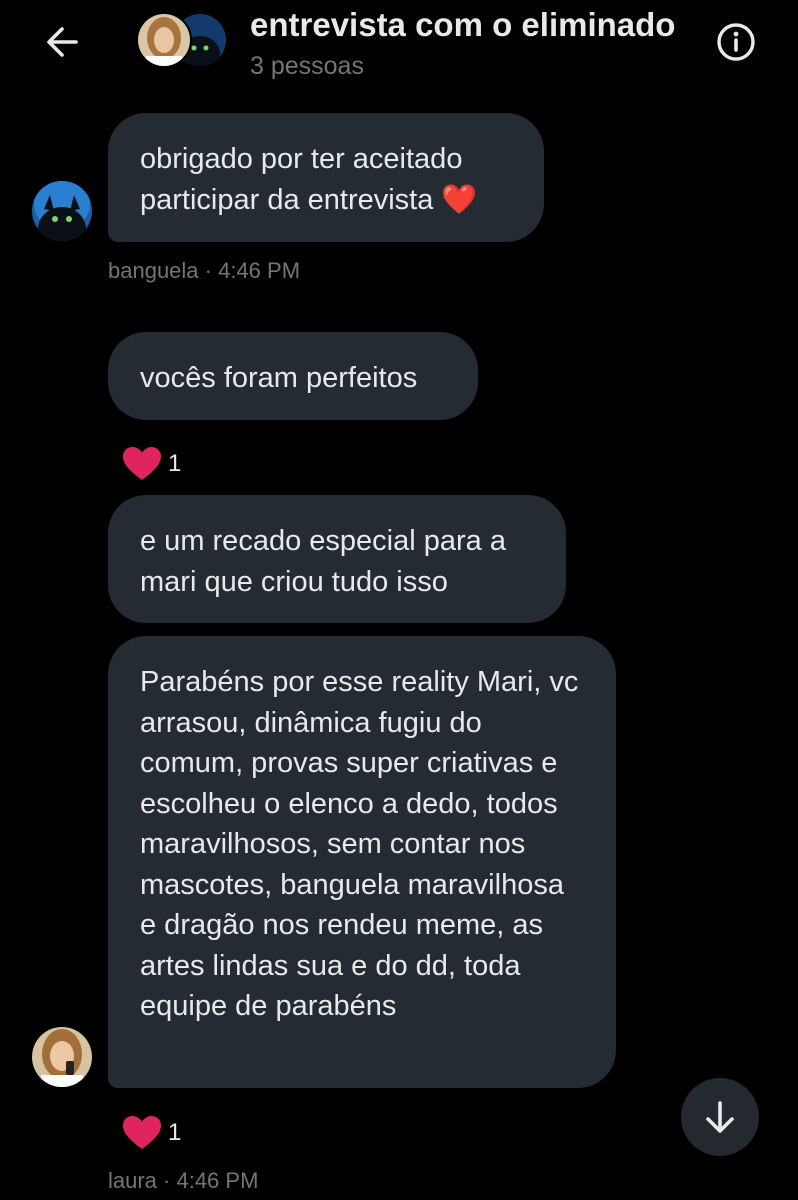  Describe the element at coordinates (399, 50) in the screenshot. I see `conversation-header: entrevista com o eliminado 3 pessoas` at that location.